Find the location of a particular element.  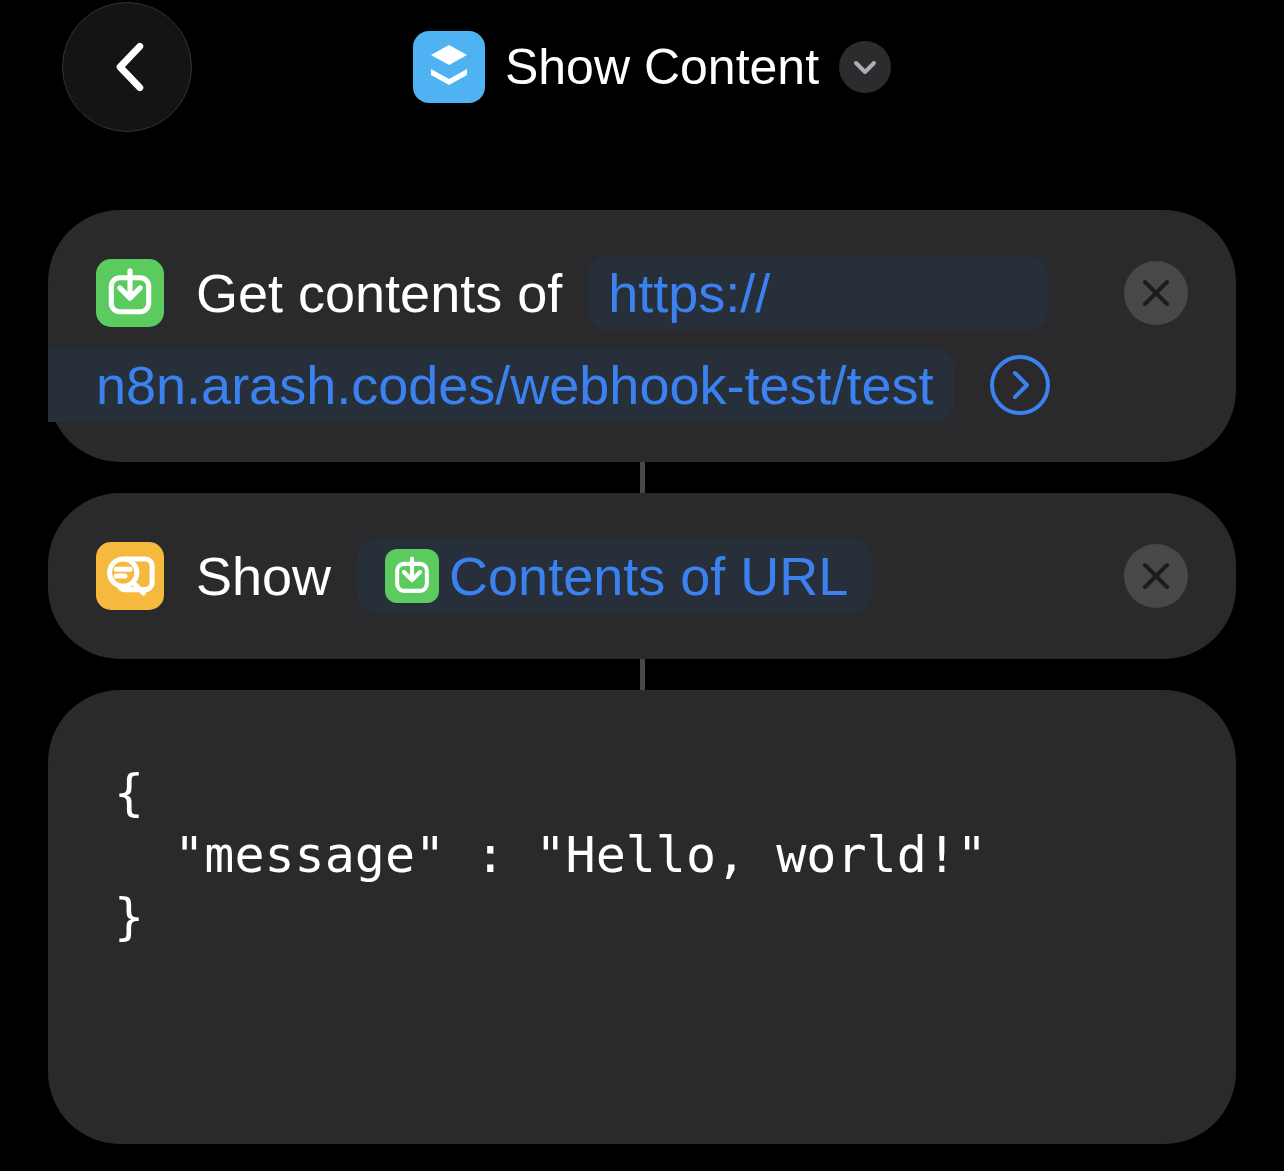

chevron-left-icon is located at coordinates (130, 67).